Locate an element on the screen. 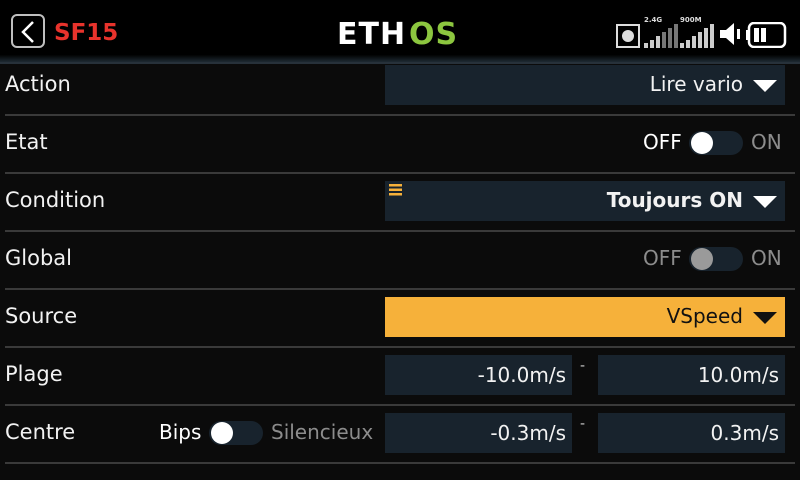 Image resolution: width=800 pixels, height=480 pixels. source-label: Source is located at coordinates (41, 316).